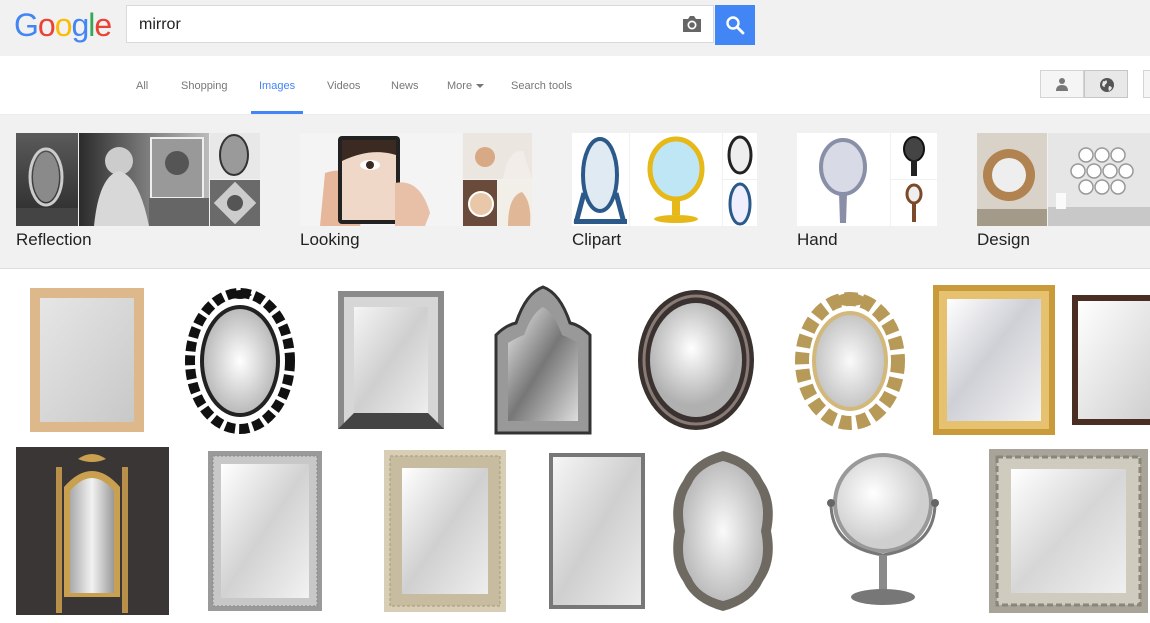 This screenshot has height=623, width=1150. I want to click on dark-ornate-oval-mirror, so click(696, 360).